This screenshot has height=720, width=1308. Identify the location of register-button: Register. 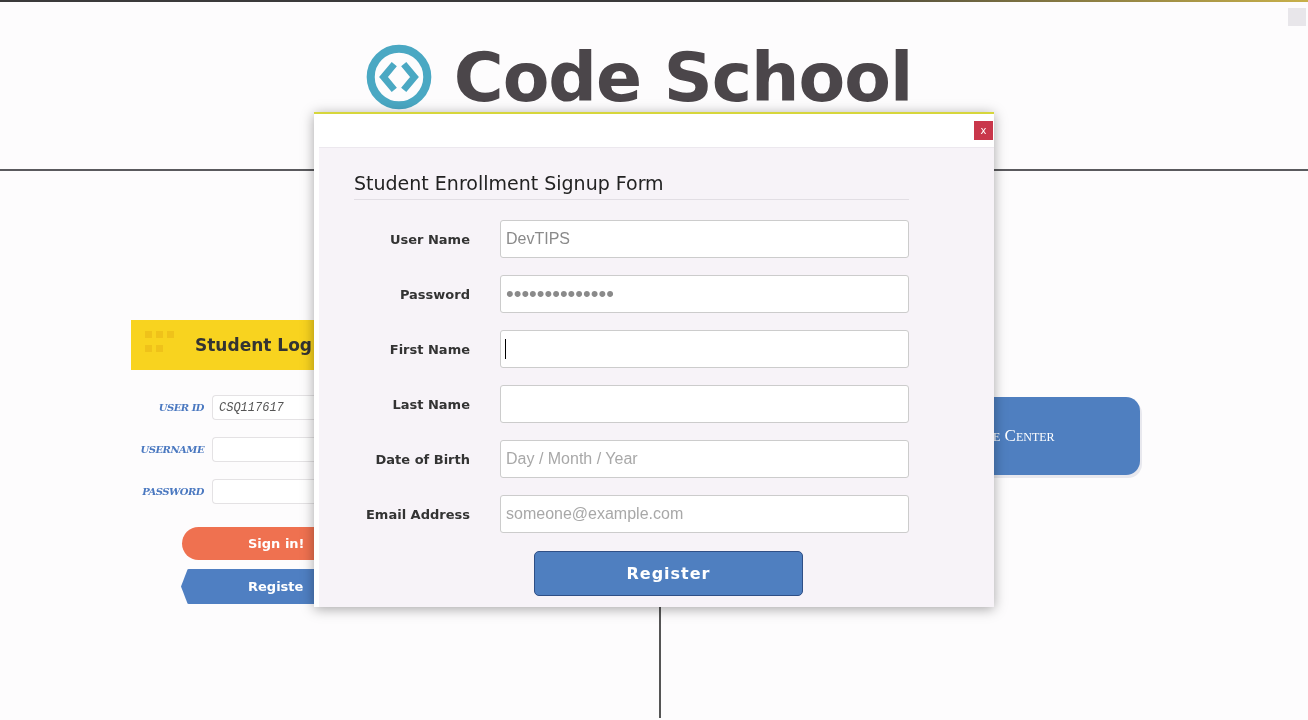
(668, 573).